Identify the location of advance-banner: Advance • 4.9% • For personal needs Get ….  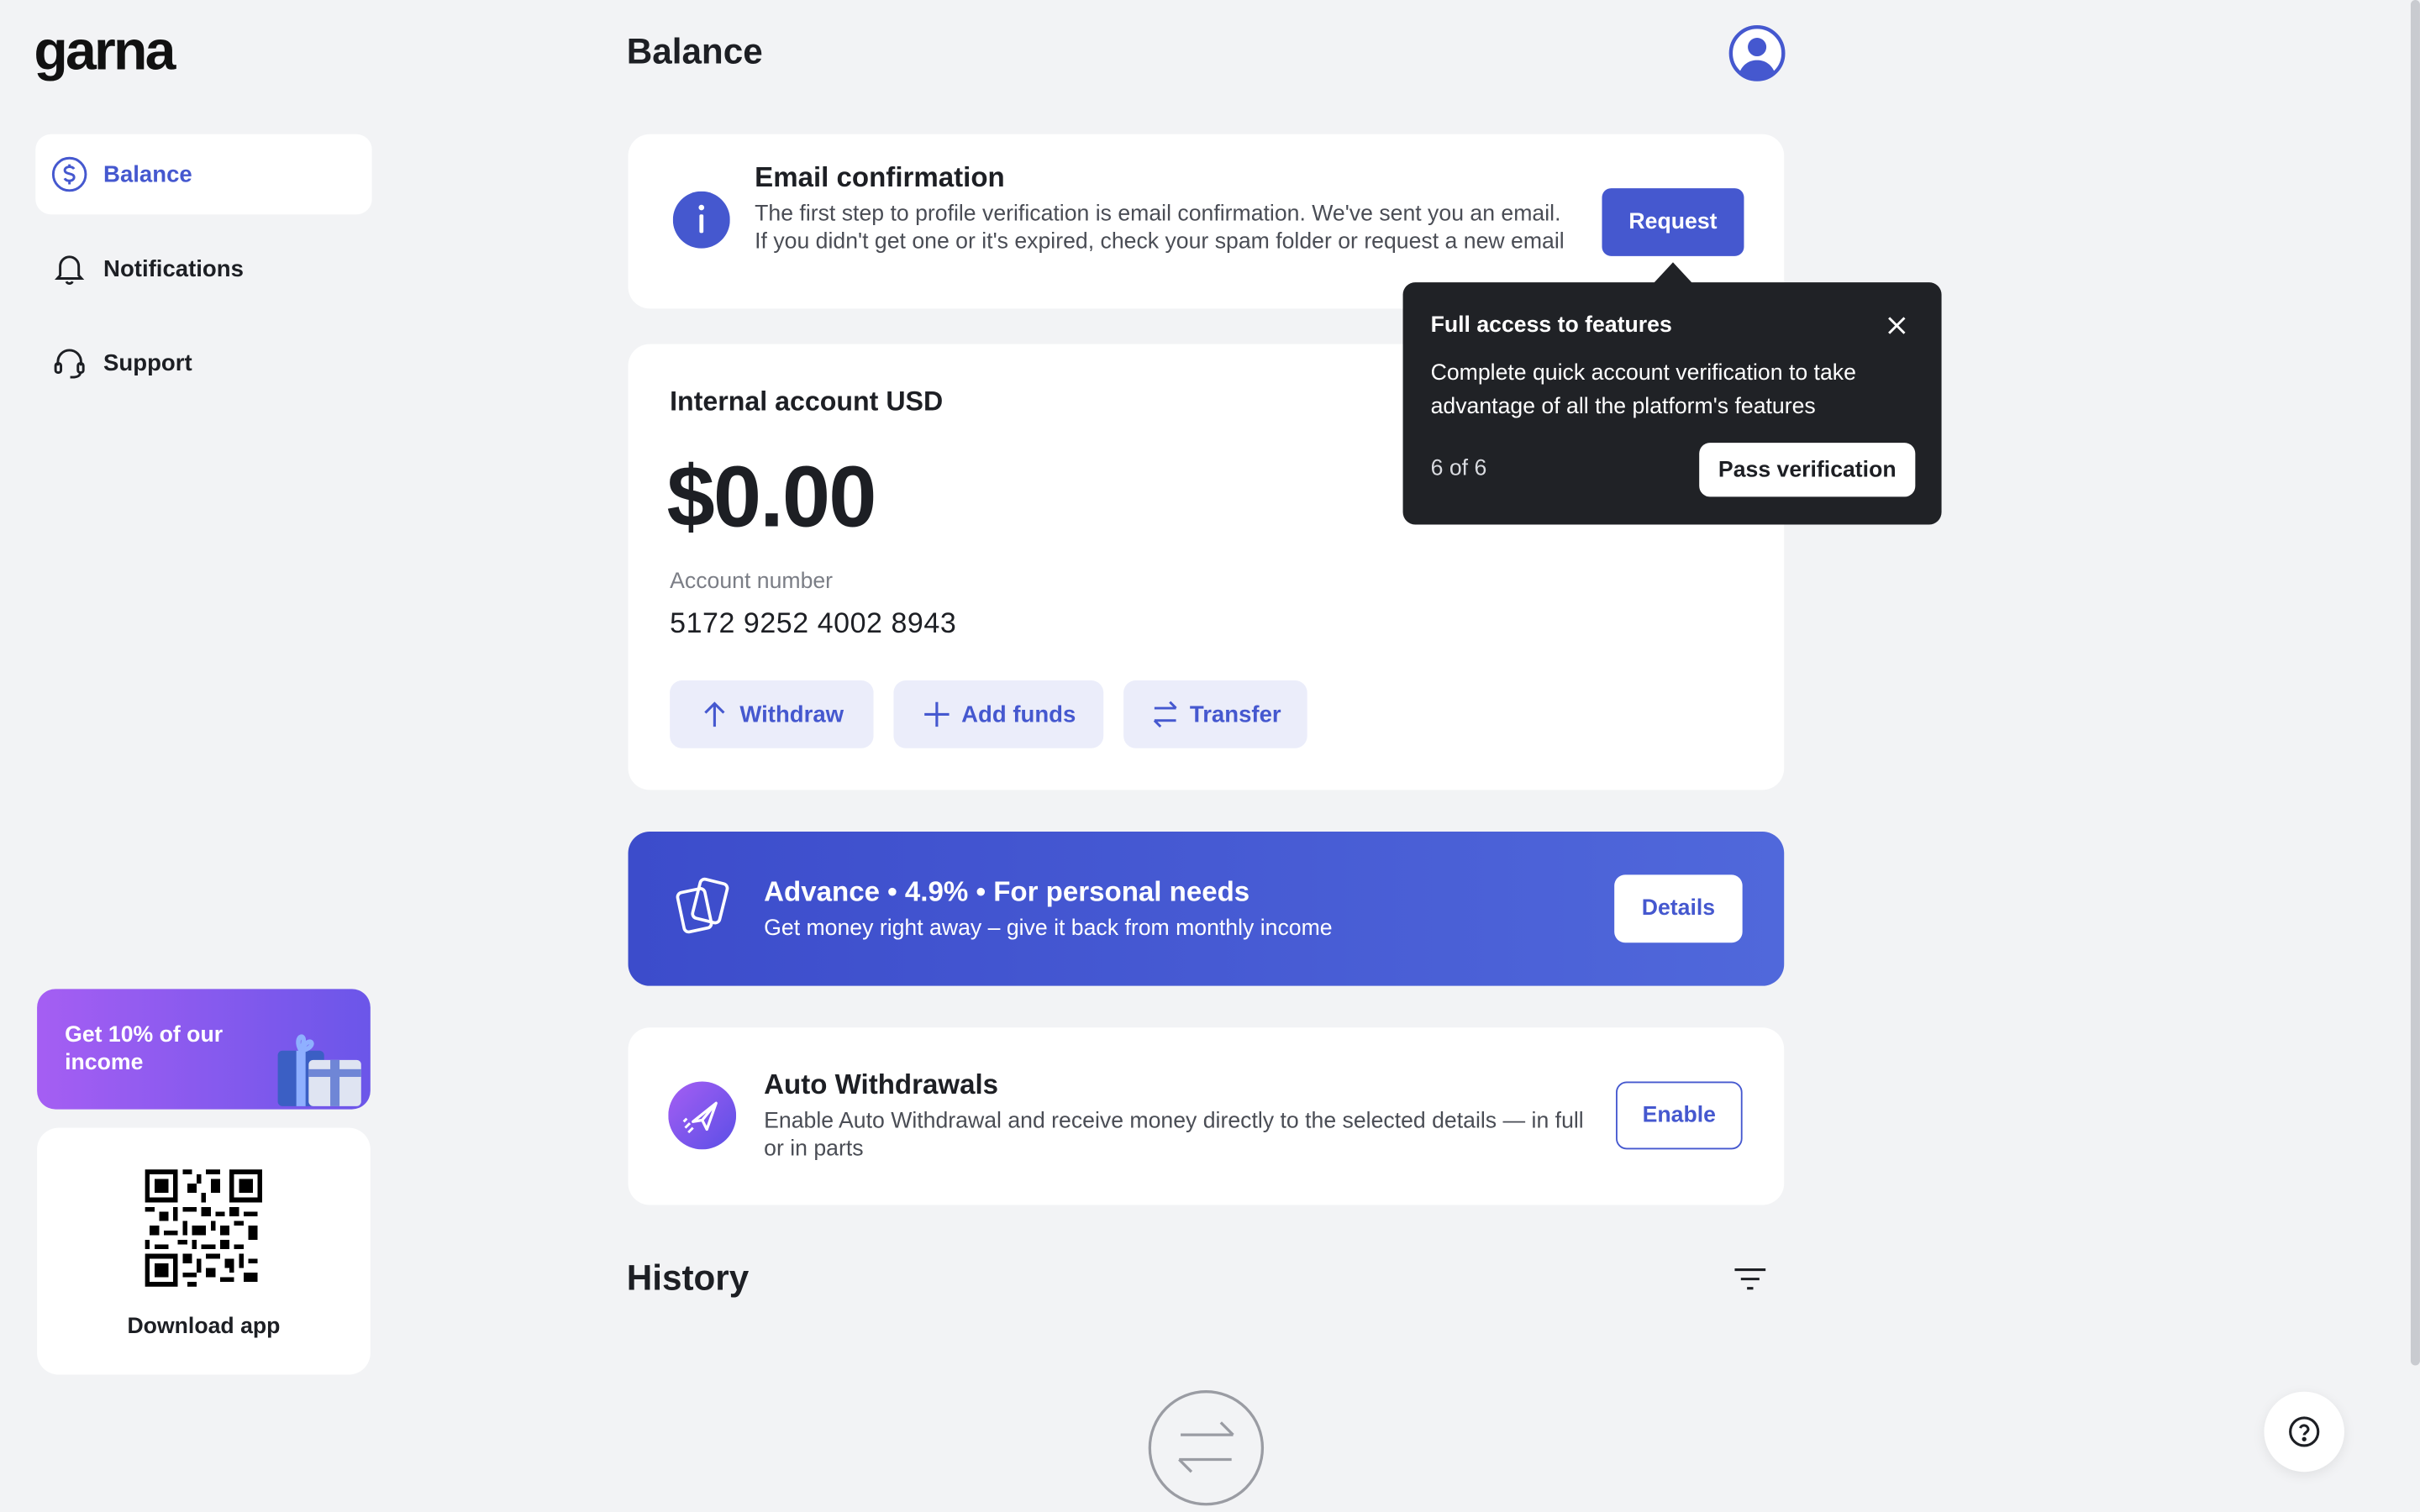
(1206, 908).